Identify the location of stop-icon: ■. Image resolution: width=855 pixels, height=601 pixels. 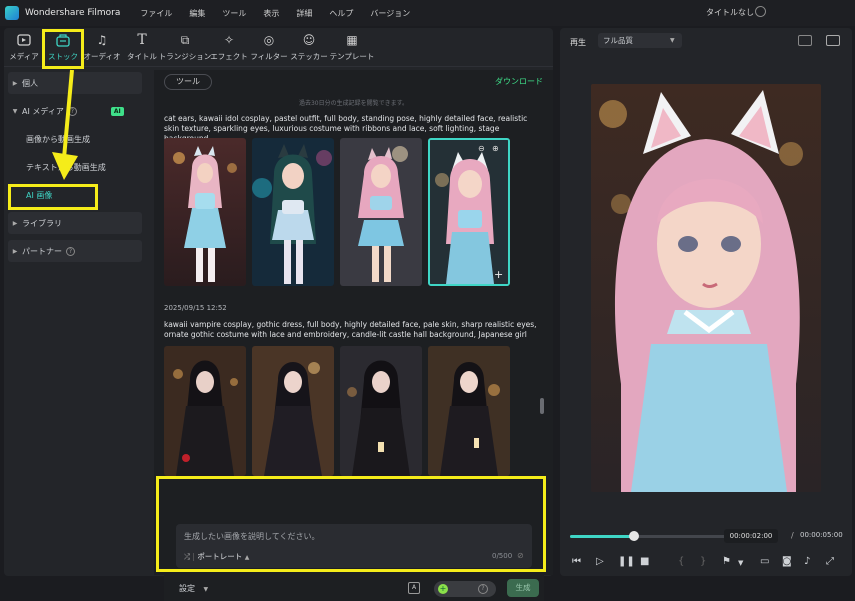
(644, 561).